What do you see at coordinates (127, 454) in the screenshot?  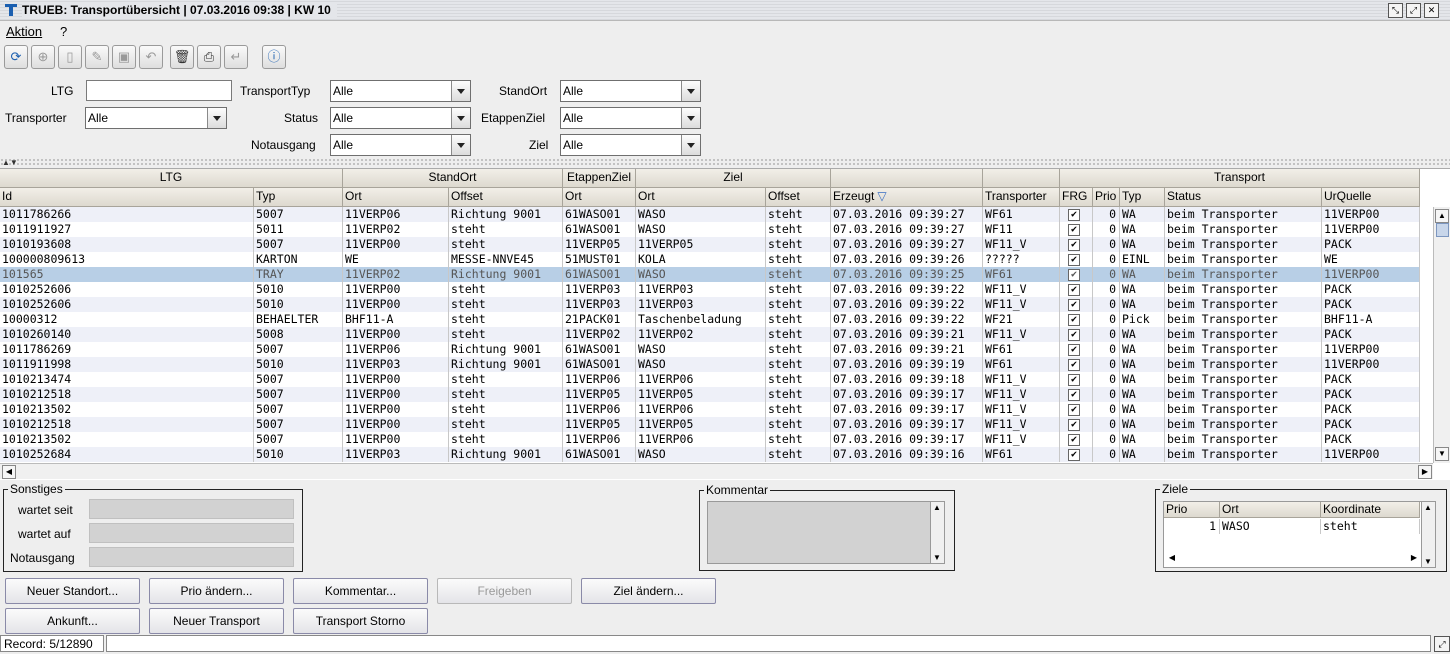 I see `table-cell: 1010252684` at bounding box center [127, 454].